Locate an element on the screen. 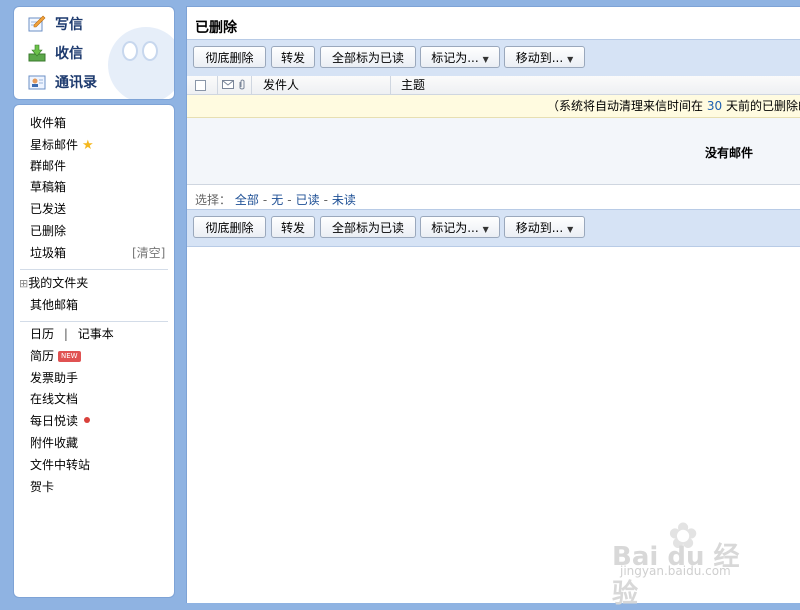 Image resolution: width=800 pixels, height=610 pixels. top-toolbar: 彻底删除 转发 全部标为已读 标记为... ▼ 移动到... ▼ is located at coordinates (493, 58).